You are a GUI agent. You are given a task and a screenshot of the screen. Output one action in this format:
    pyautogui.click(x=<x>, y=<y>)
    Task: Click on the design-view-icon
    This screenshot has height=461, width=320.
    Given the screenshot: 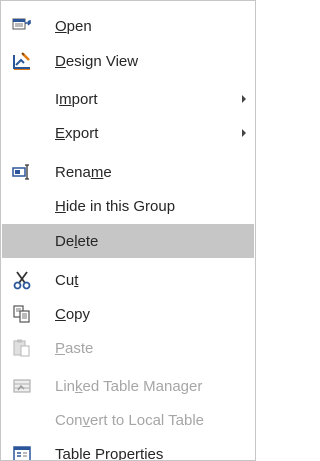 What is the action you would take?
    pyautogui.click(x=22, y=61)
    